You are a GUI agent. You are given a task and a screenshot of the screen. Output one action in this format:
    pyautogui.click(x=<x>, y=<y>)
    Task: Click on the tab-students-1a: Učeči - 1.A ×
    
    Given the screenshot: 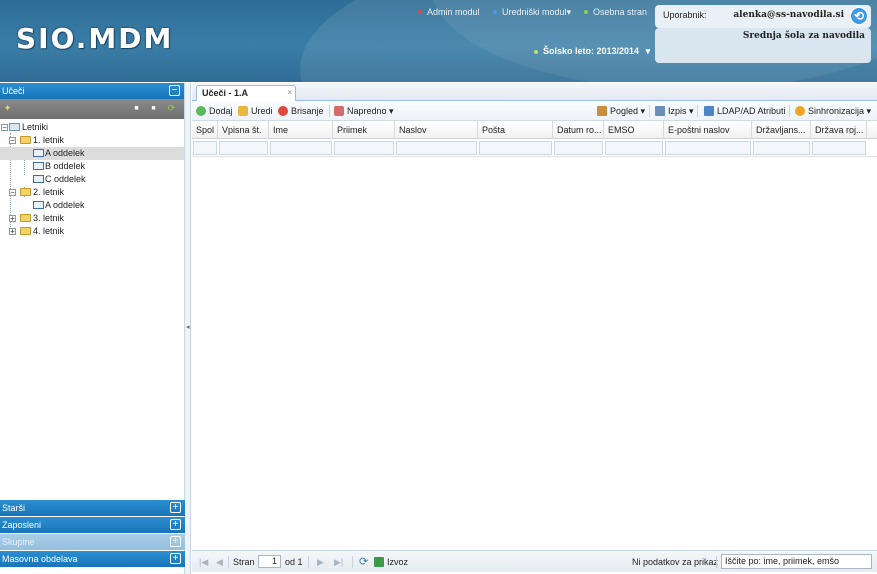 What is the action you would take?
    pyautogui.click(x=246, y=93)
    